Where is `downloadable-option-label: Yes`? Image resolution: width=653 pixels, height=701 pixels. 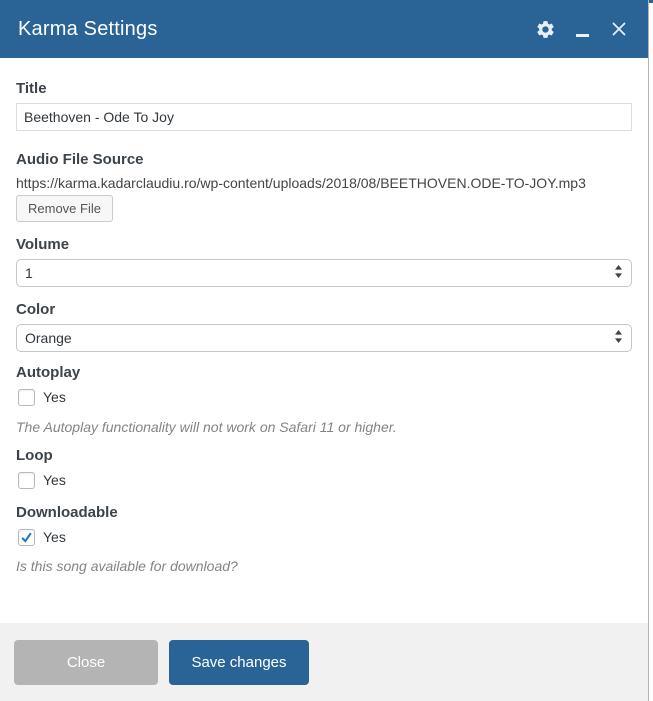
downloadable-option-label: Yes is located at coordinates (54, 537).